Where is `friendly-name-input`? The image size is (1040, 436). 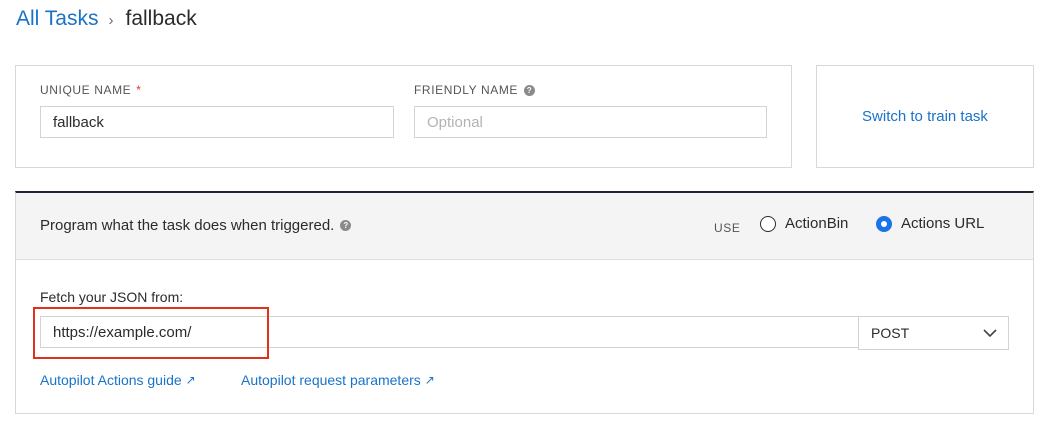
friendly-name-input is located at coordinates (590, 122).